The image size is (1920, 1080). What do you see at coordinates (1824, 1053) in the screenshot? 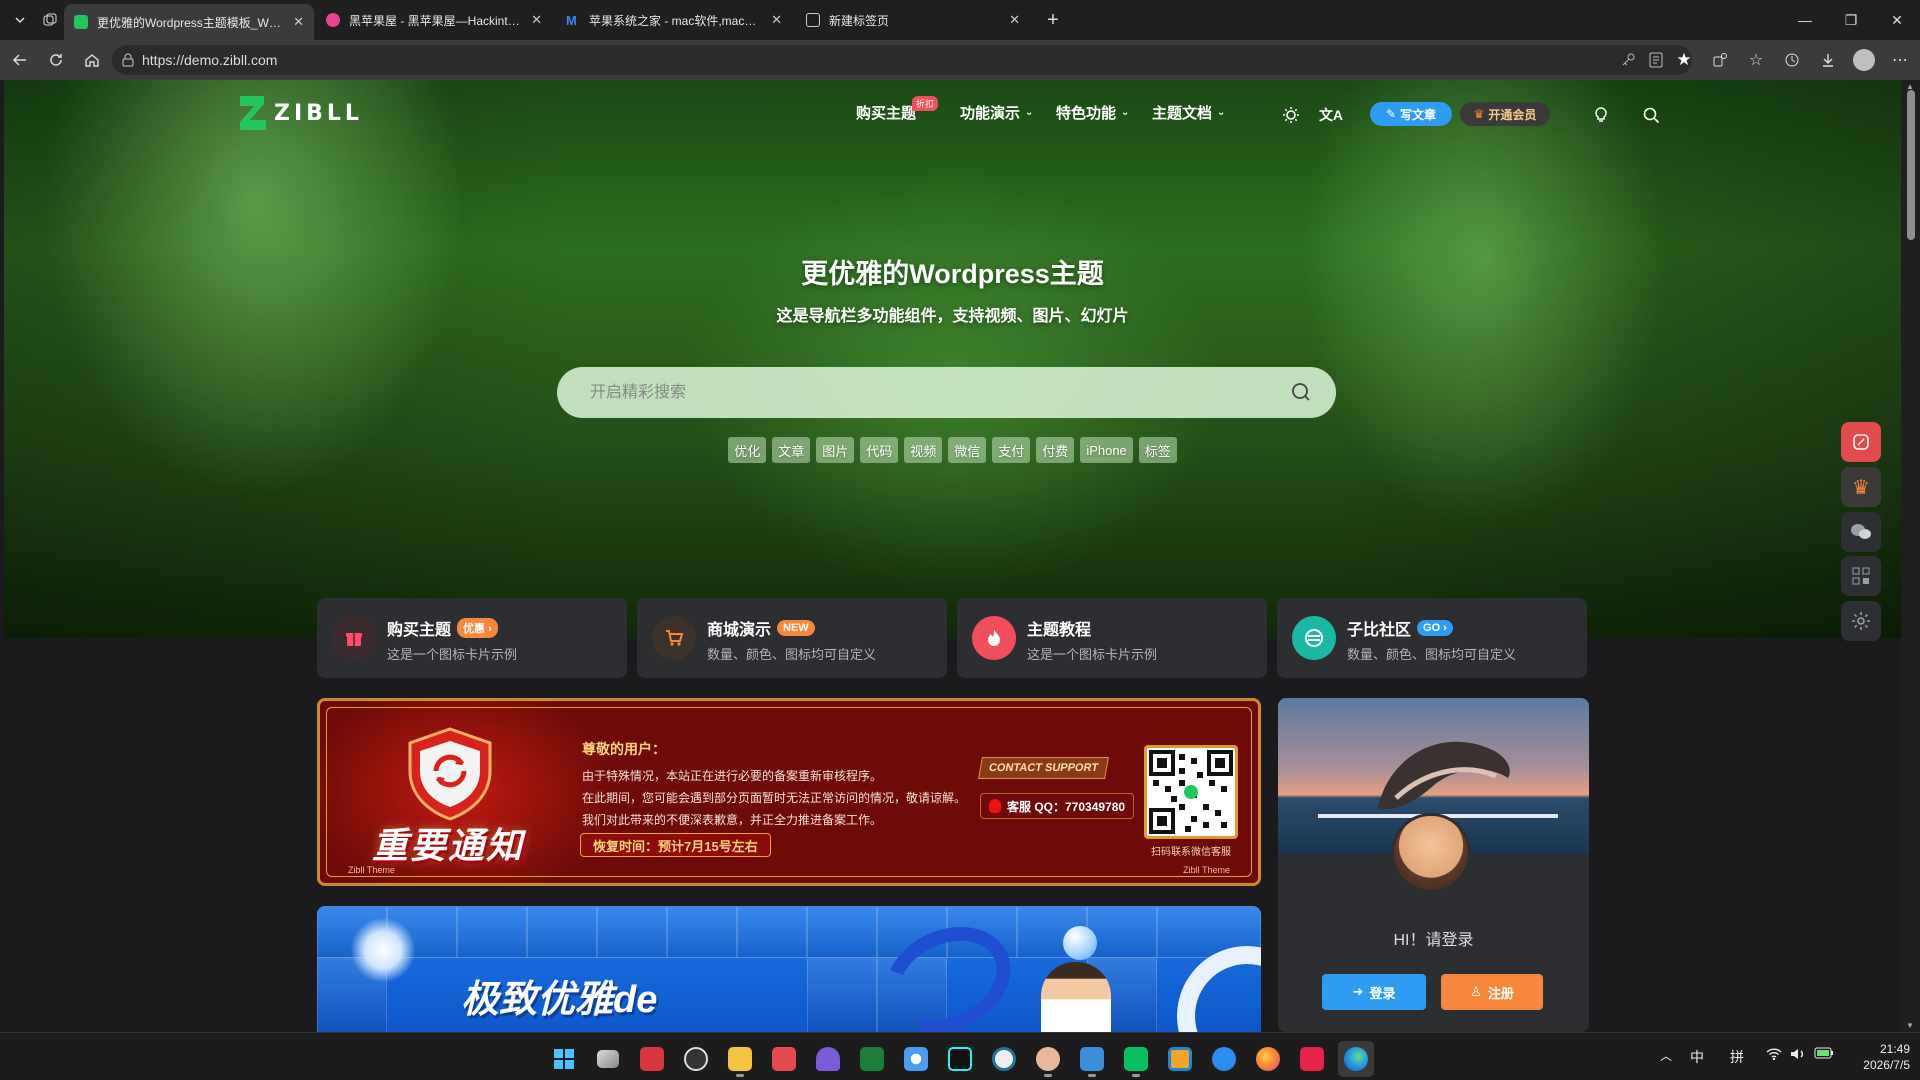
I see `battery-icon` at bounding box center [1824, 1053].